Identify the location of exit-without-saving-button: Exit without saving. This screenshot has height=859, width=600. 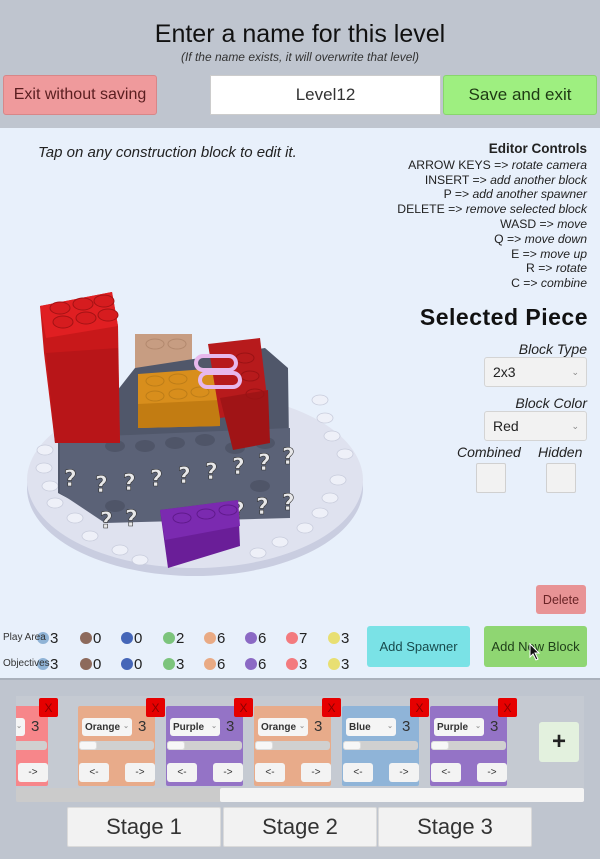
(80, 95).